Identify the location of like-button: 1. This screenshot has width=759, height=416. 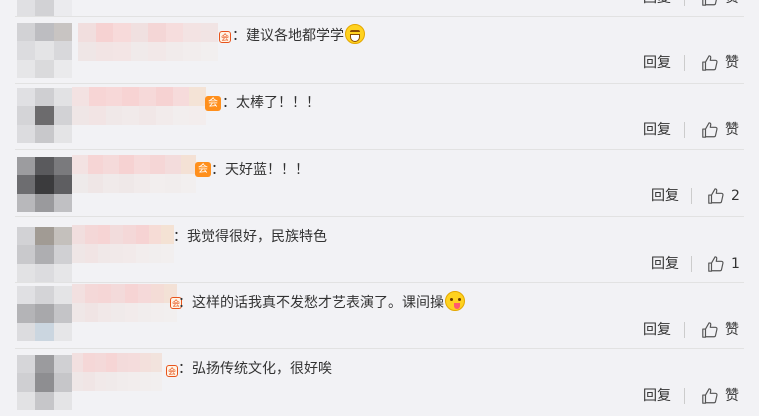
(723, 264).